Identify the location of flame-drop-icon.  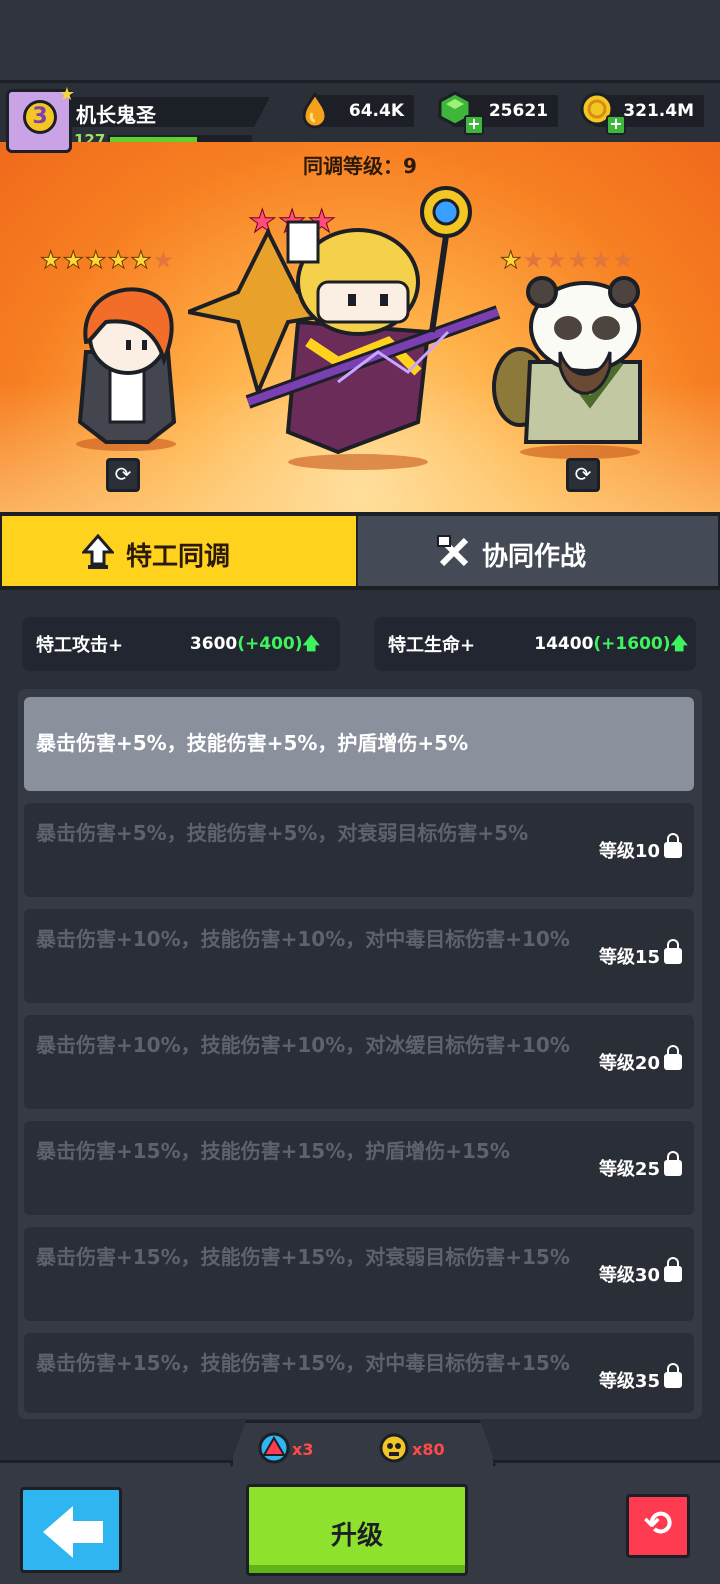
(315, 110).